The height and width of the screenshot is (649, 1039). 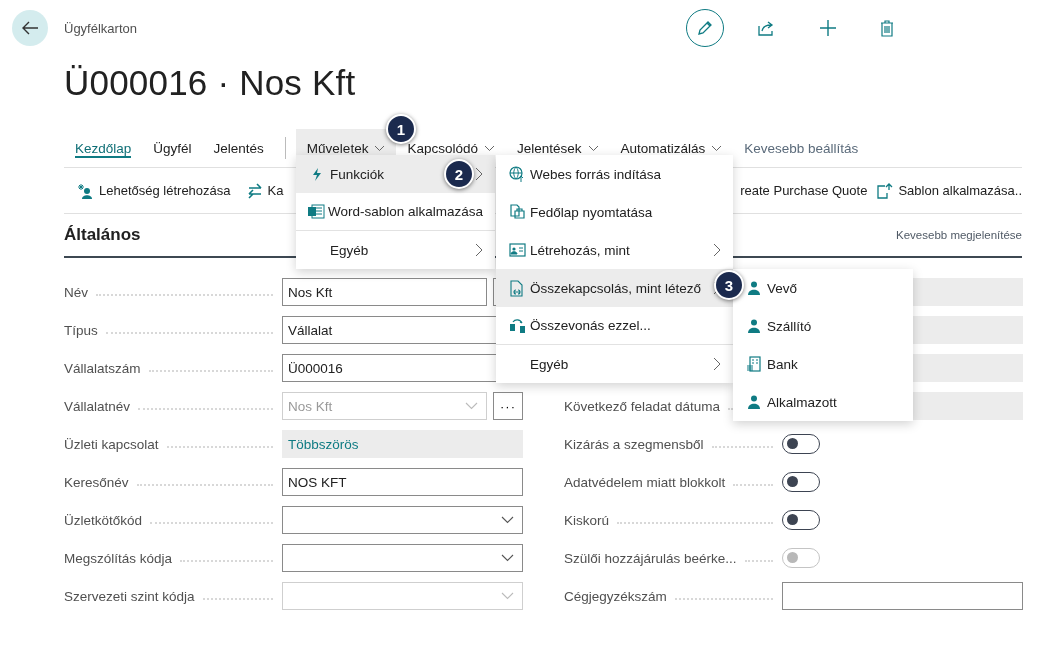 What do you see at coordinates (97, 406) in the screenshot?
I see `field-label: Vállalatnév` at bounding box center [97, 406].